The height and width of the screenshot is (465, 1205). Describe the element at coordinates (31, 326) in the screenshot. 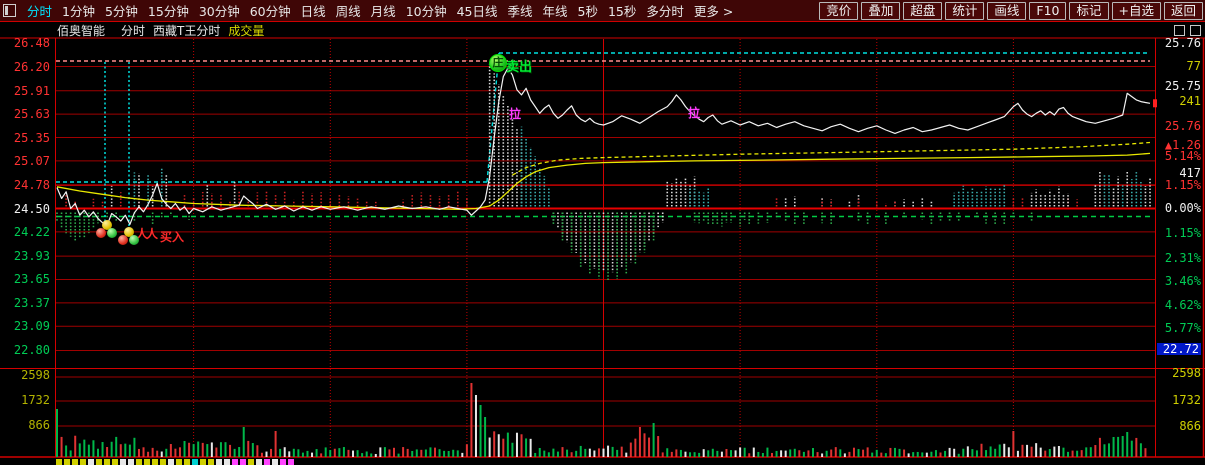

I see `left-axis-price-label: 23.09` at that location.